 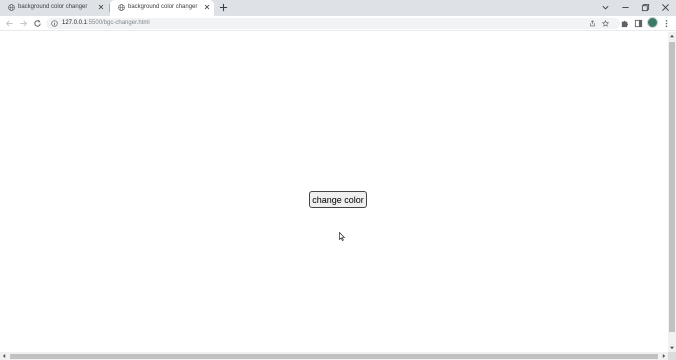 I want to click on mouse-cursor-icon, so click(x=342, y=236).